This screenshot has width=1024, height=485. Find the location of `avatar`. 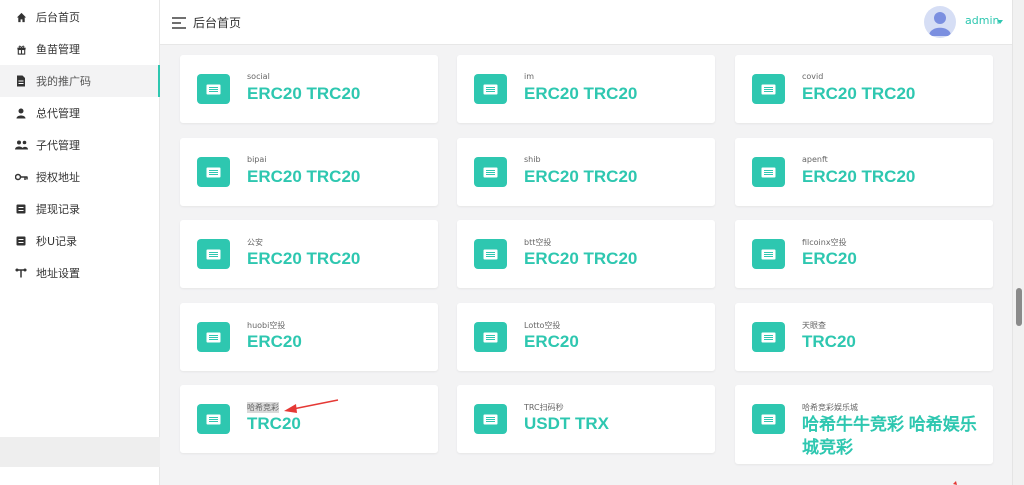

avatar is located at coordinates (940, 22).